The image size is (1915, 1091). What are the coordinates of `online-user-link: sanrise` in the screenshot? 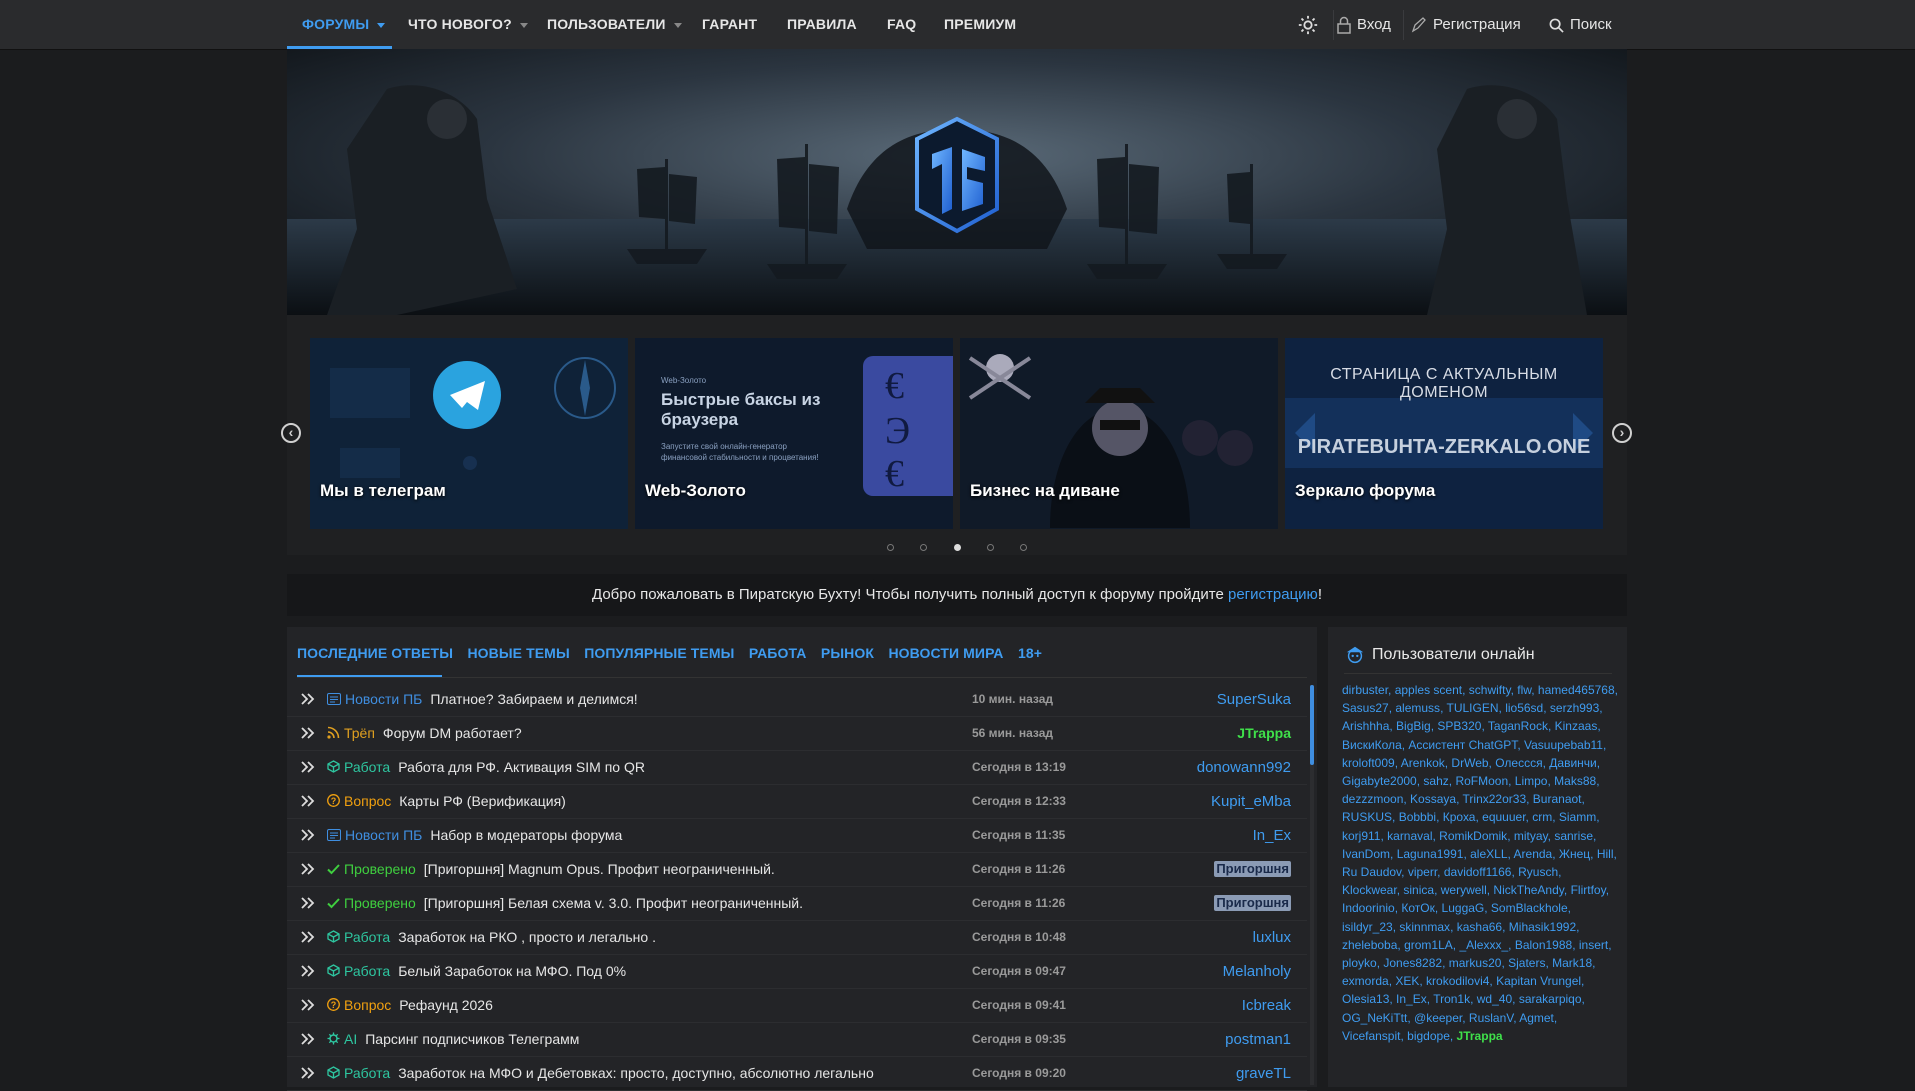 It's located at (1573, 836).